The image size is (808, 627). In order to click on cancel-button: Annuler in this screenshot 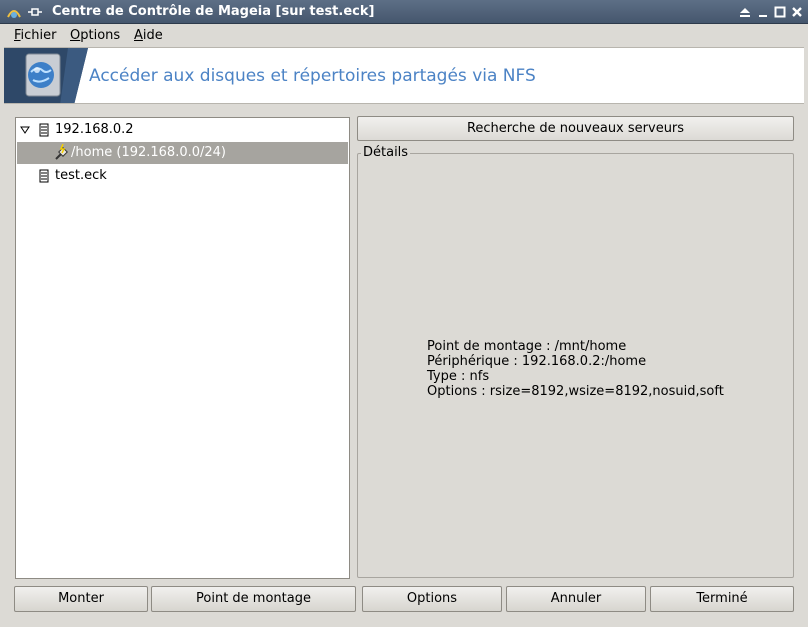, I will do `click(576, 599)`.